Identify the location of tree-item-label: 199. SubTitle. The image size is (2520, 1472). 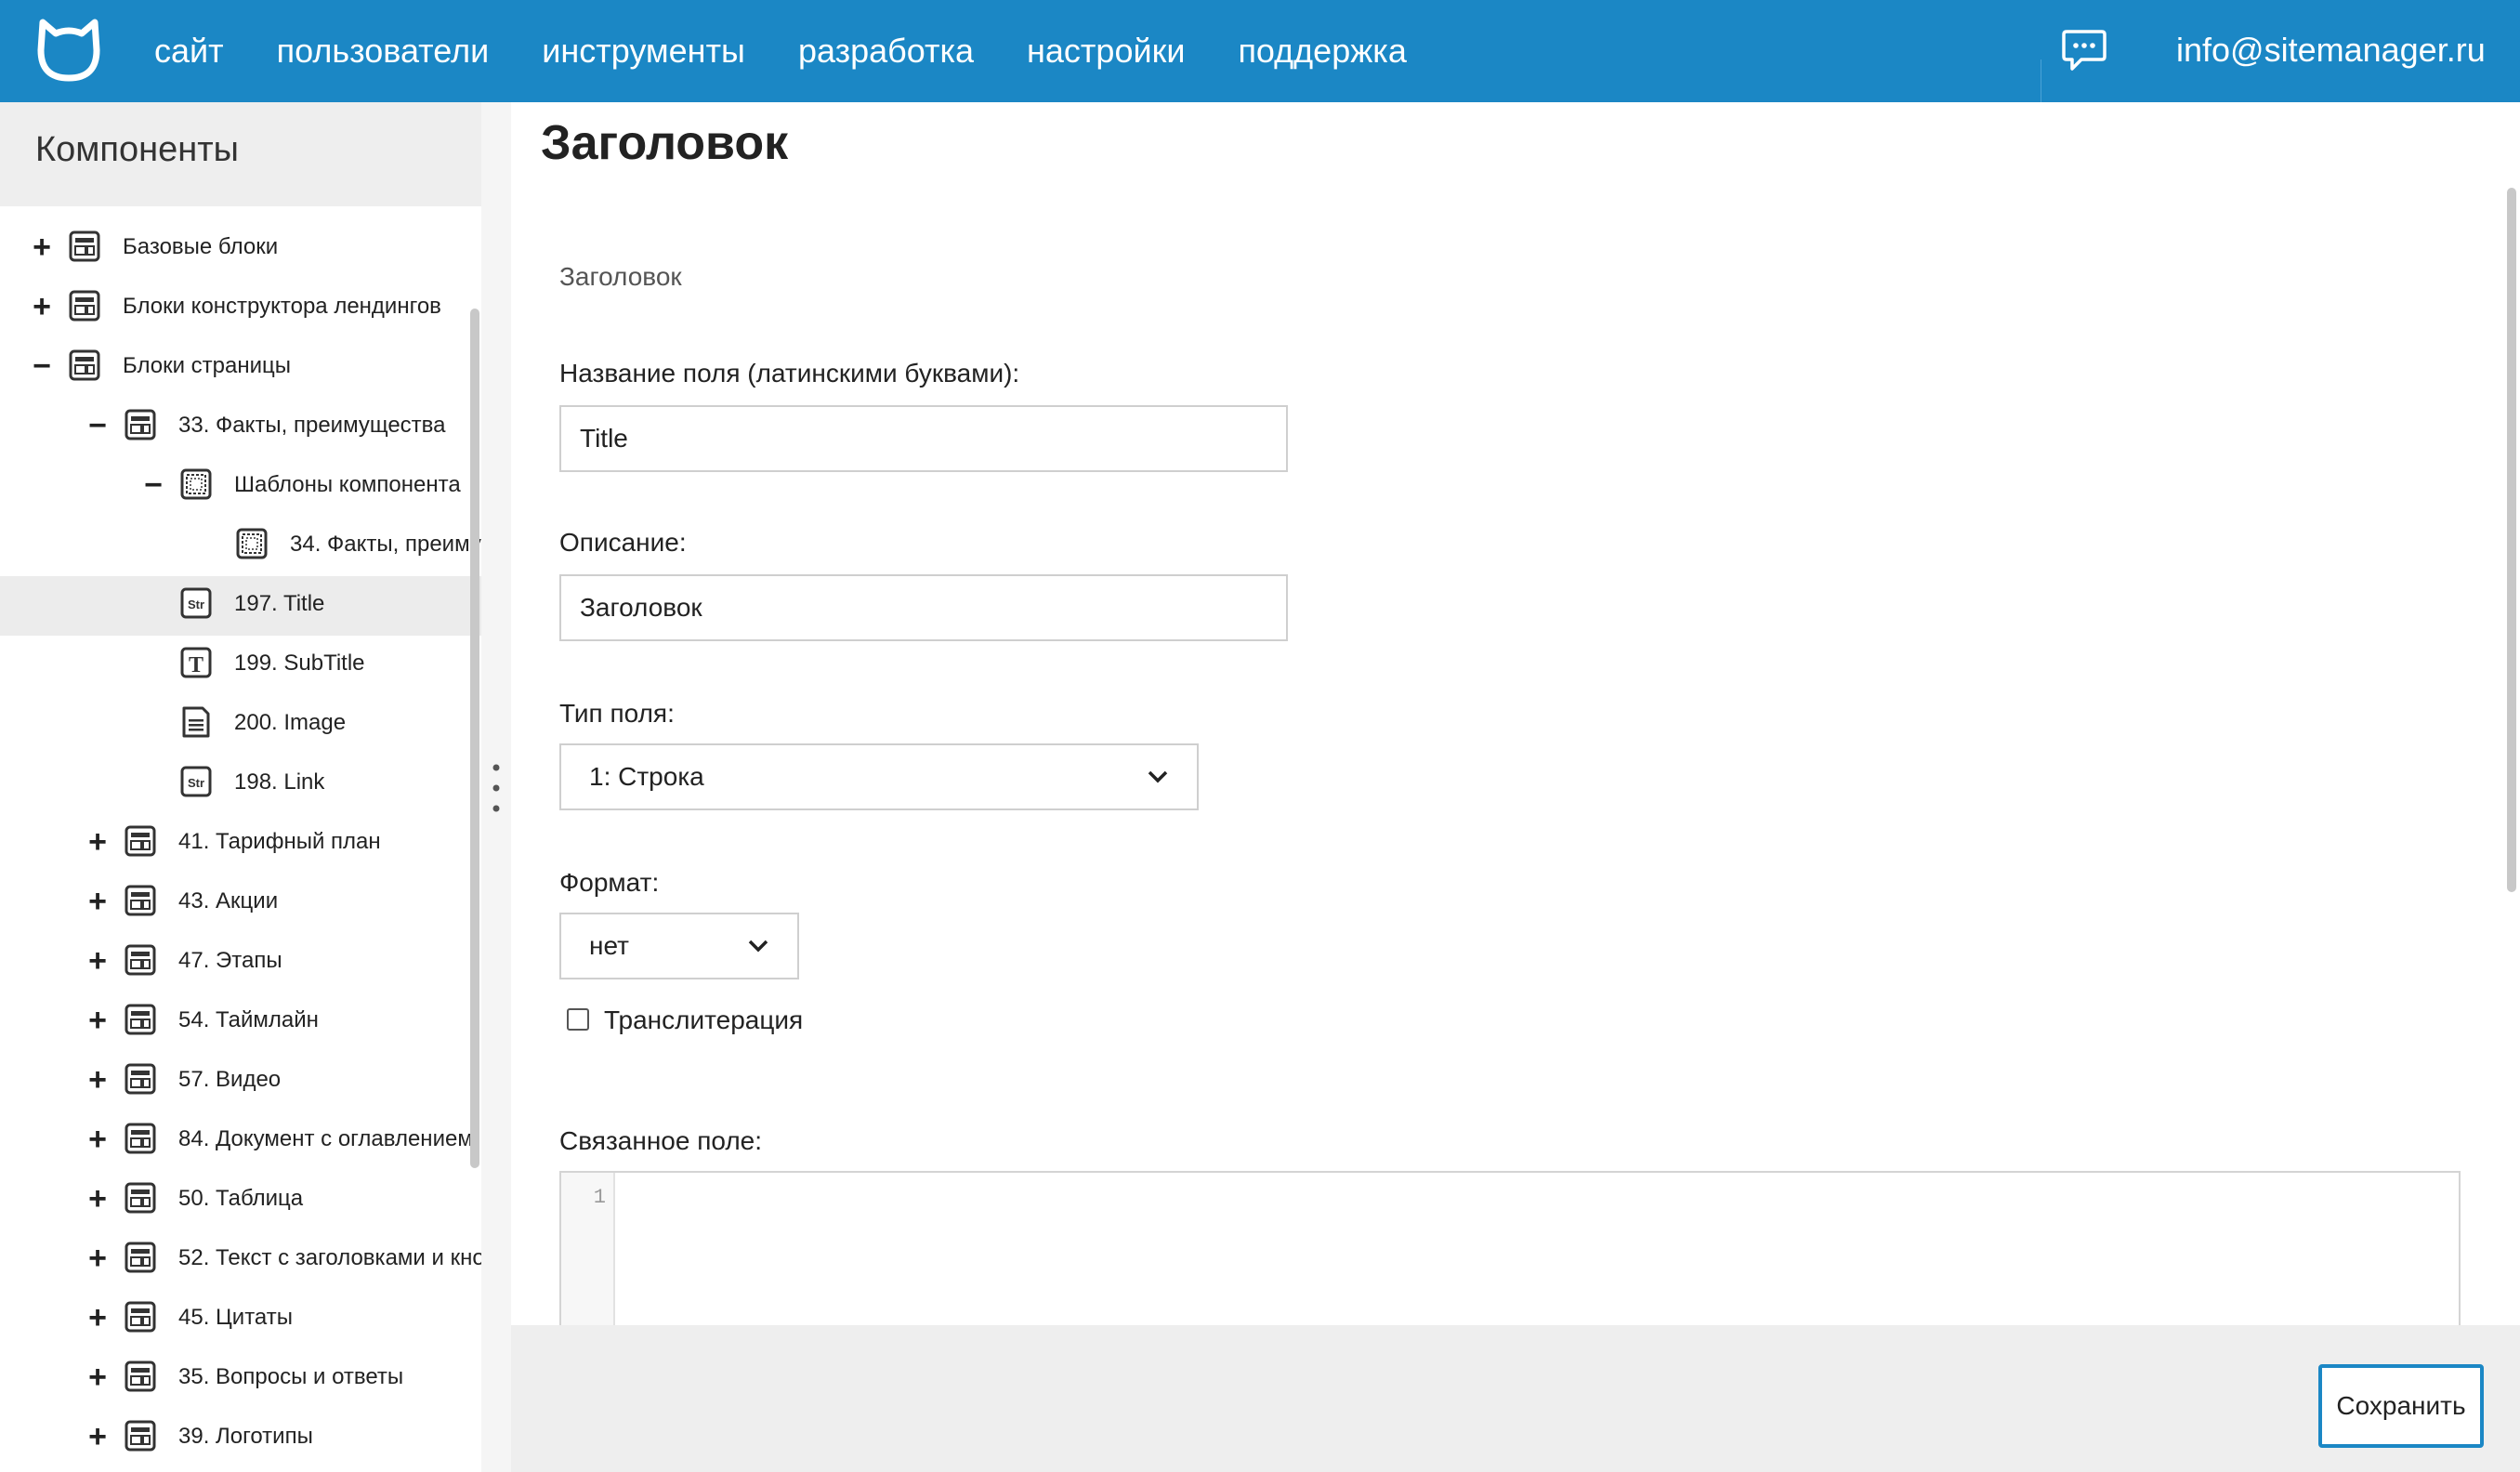
(299, 663).